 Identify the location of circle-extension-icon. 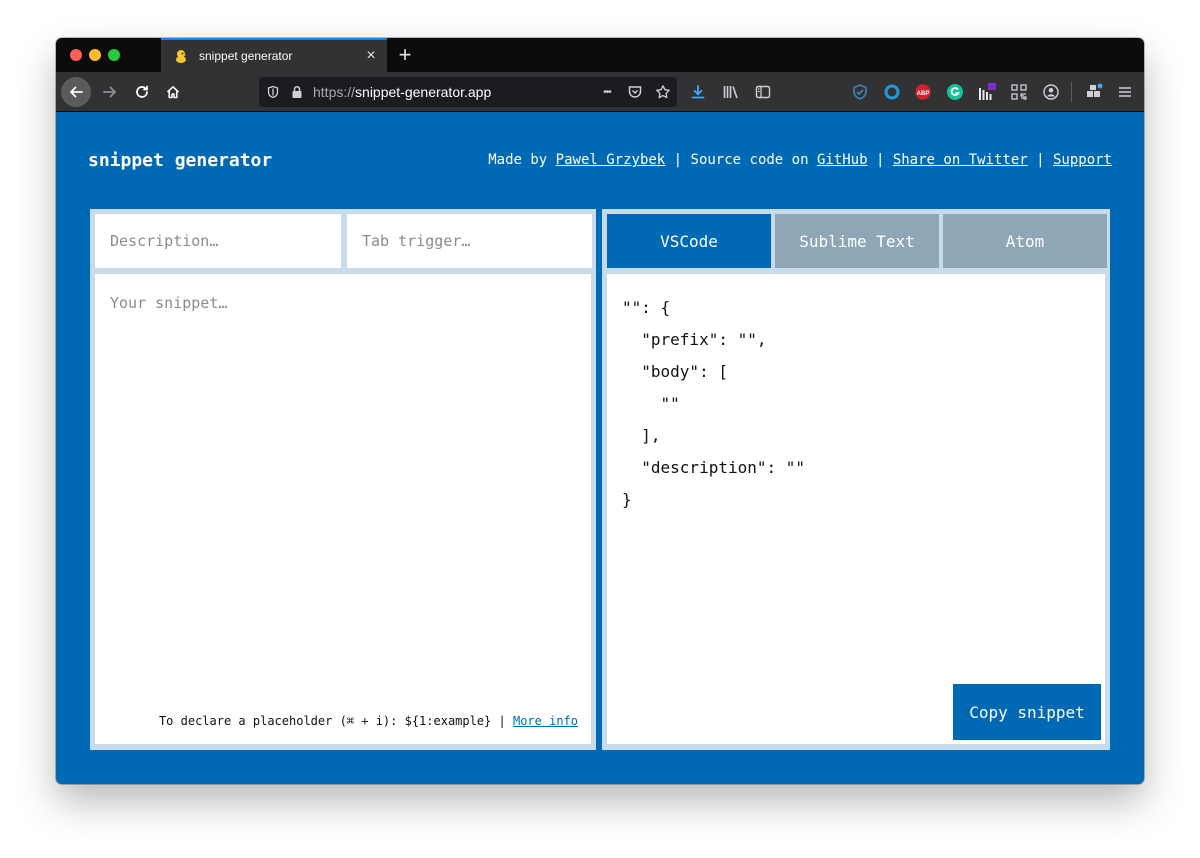
(892, 92).